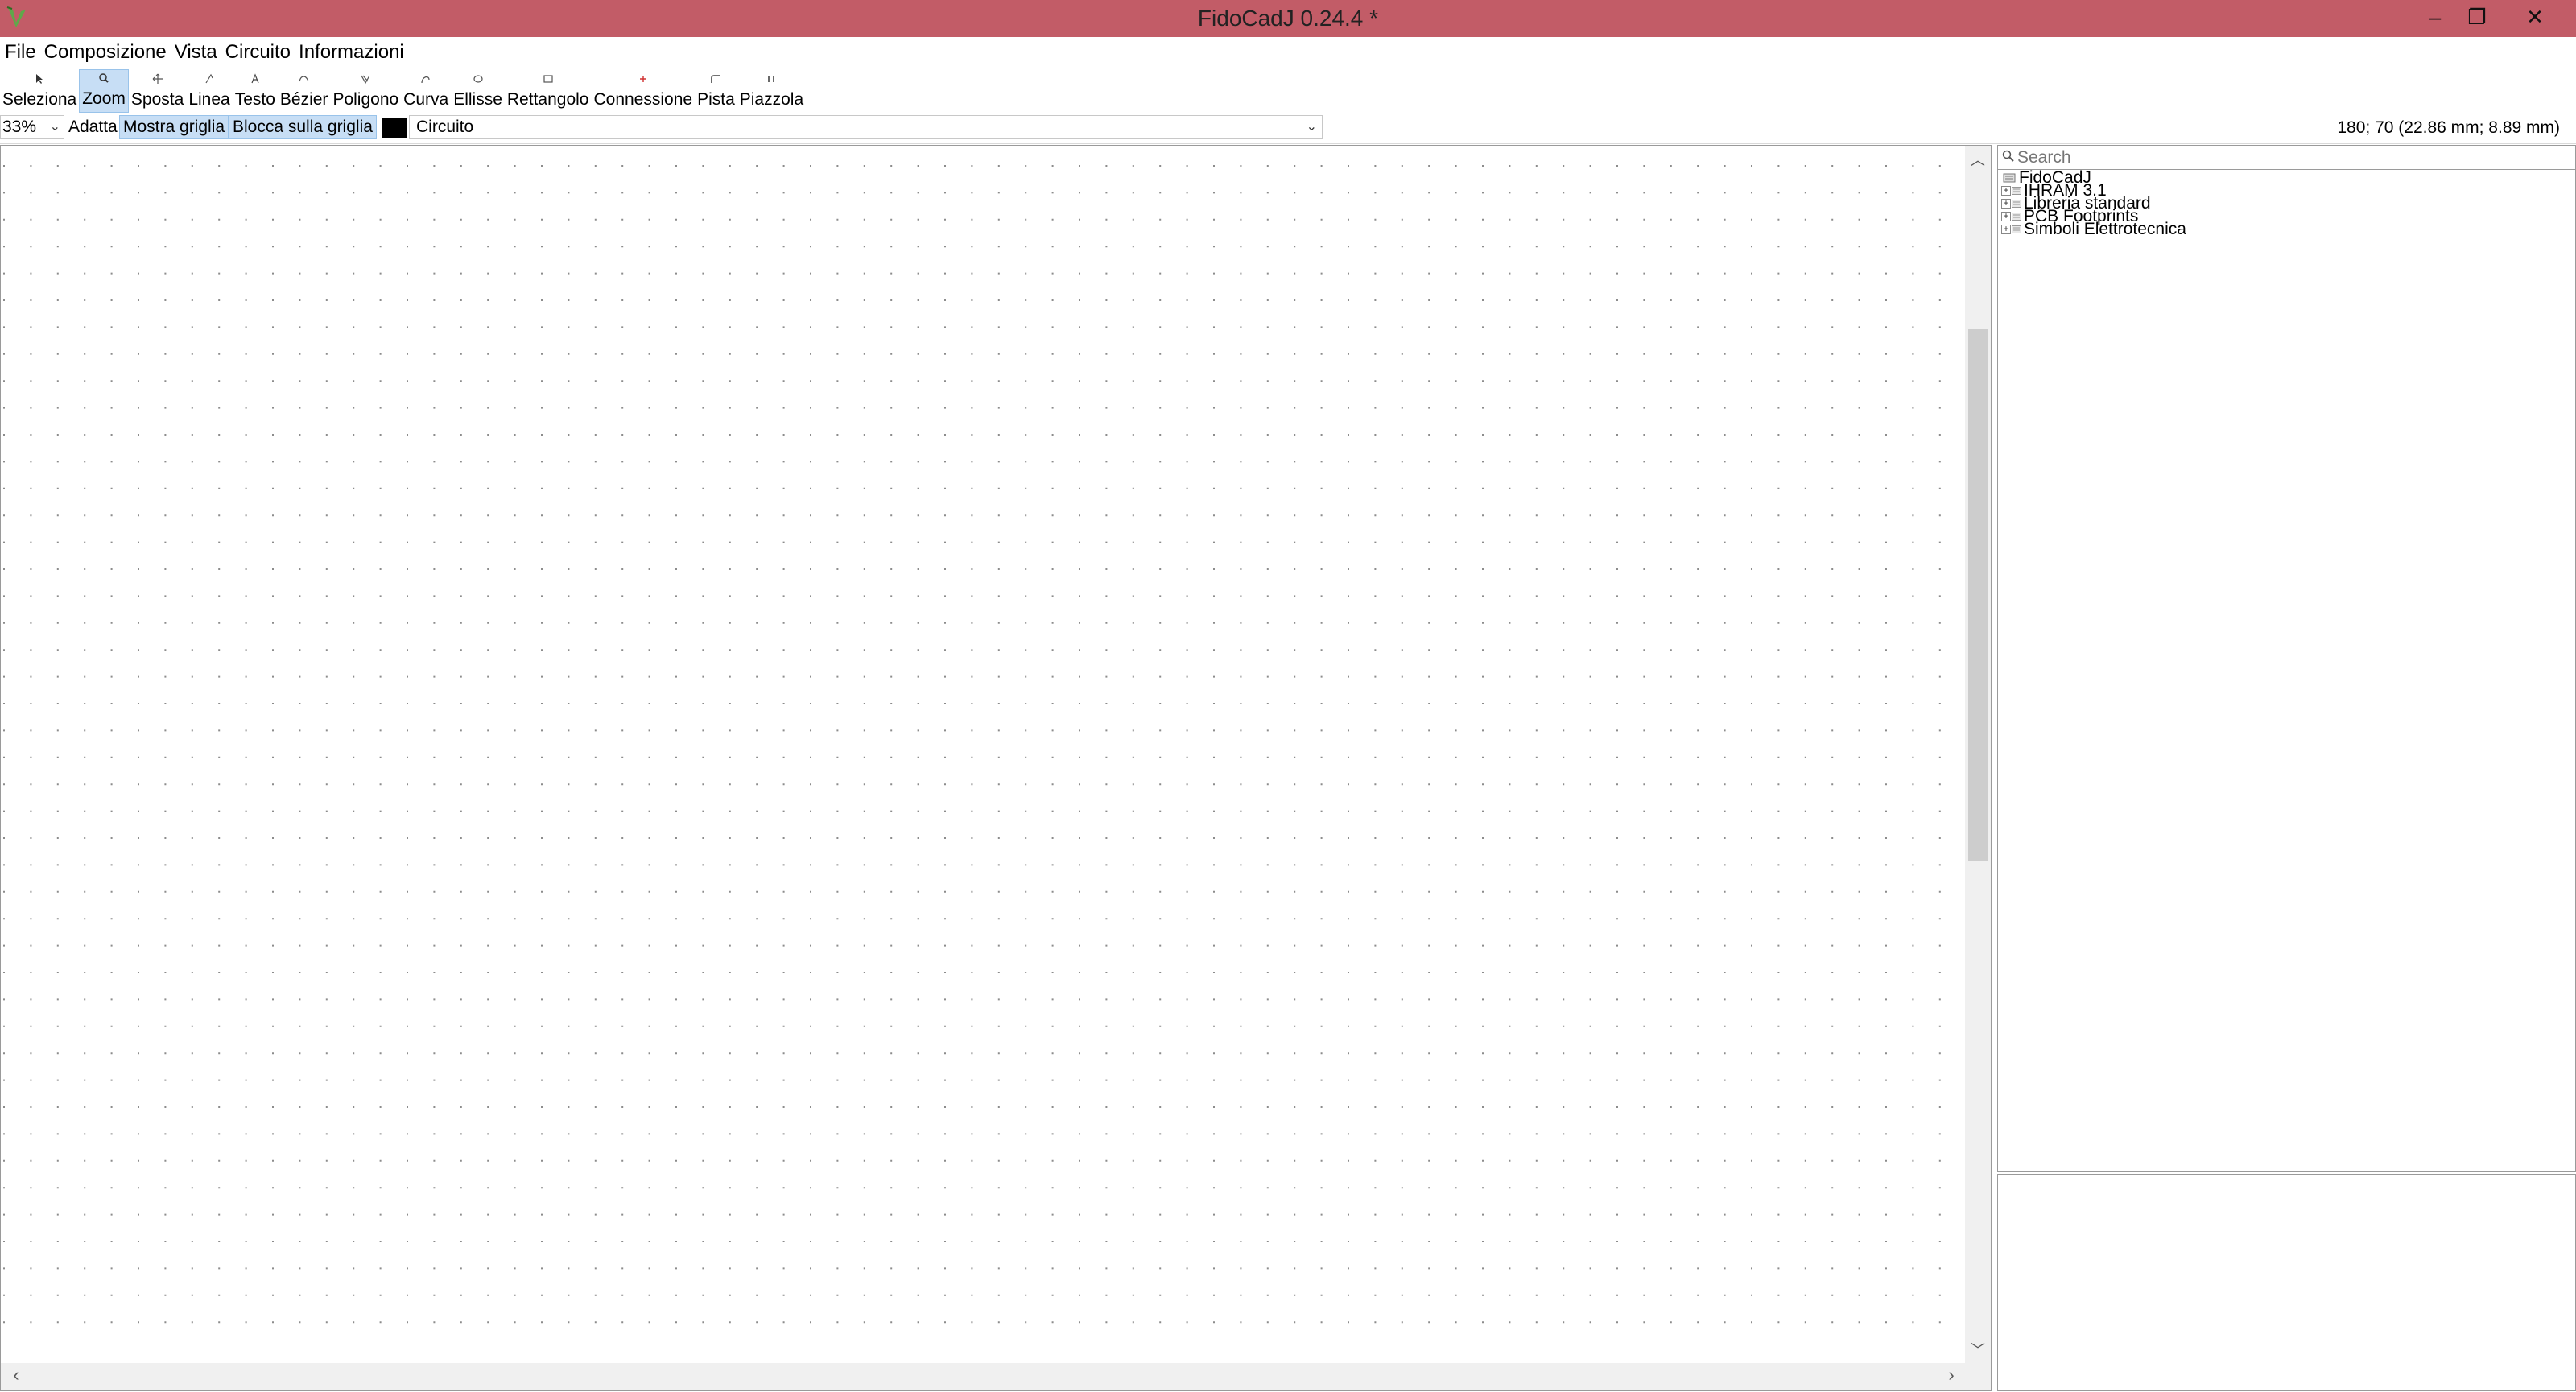 The height and width of the screenshot is (1392, 2576). Describe the element at coordinates (2286, 1282) in the screenshot. I see `preview-panel` at that location.